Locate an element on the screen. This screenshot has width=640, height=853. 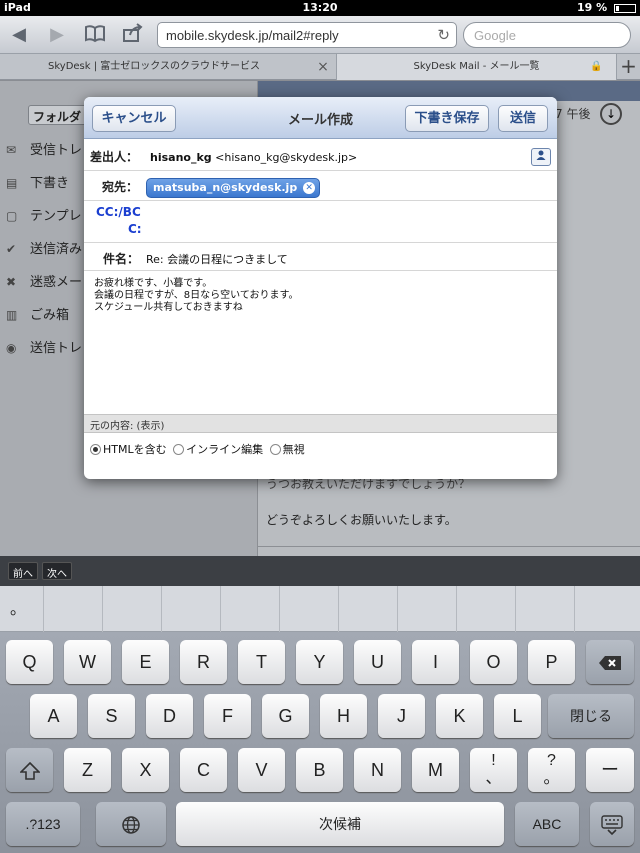
battery-percent: 19 % is located at coordinates (592, 7).